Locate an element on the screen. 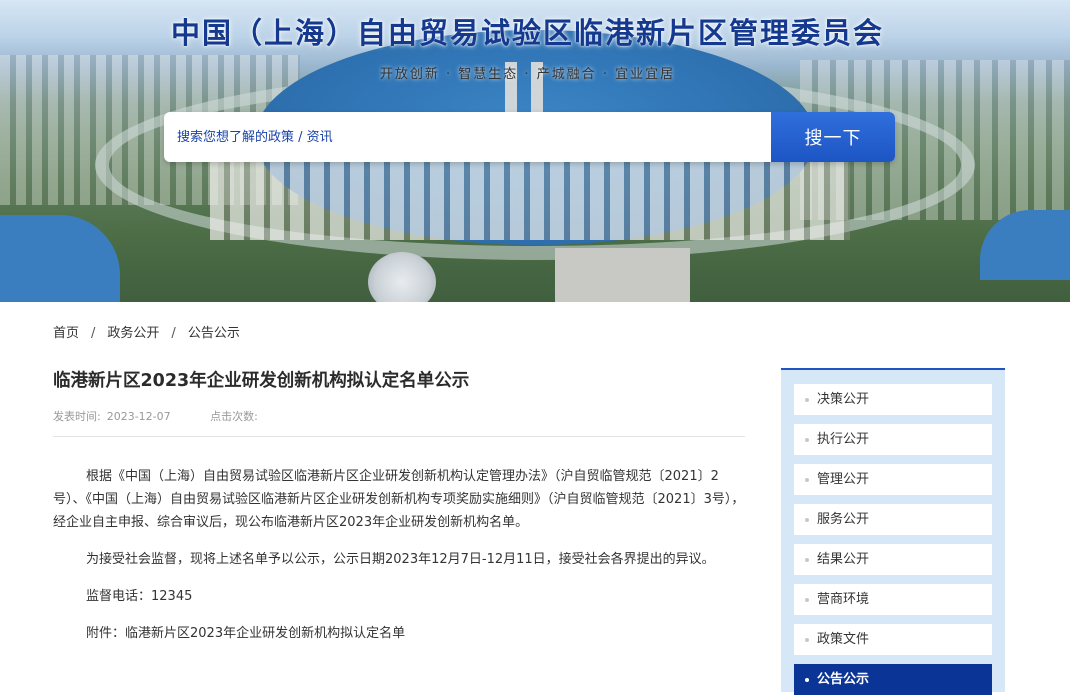  publish-time: 发表时间: 2023-12-07 is located at coordinates (121, 416).